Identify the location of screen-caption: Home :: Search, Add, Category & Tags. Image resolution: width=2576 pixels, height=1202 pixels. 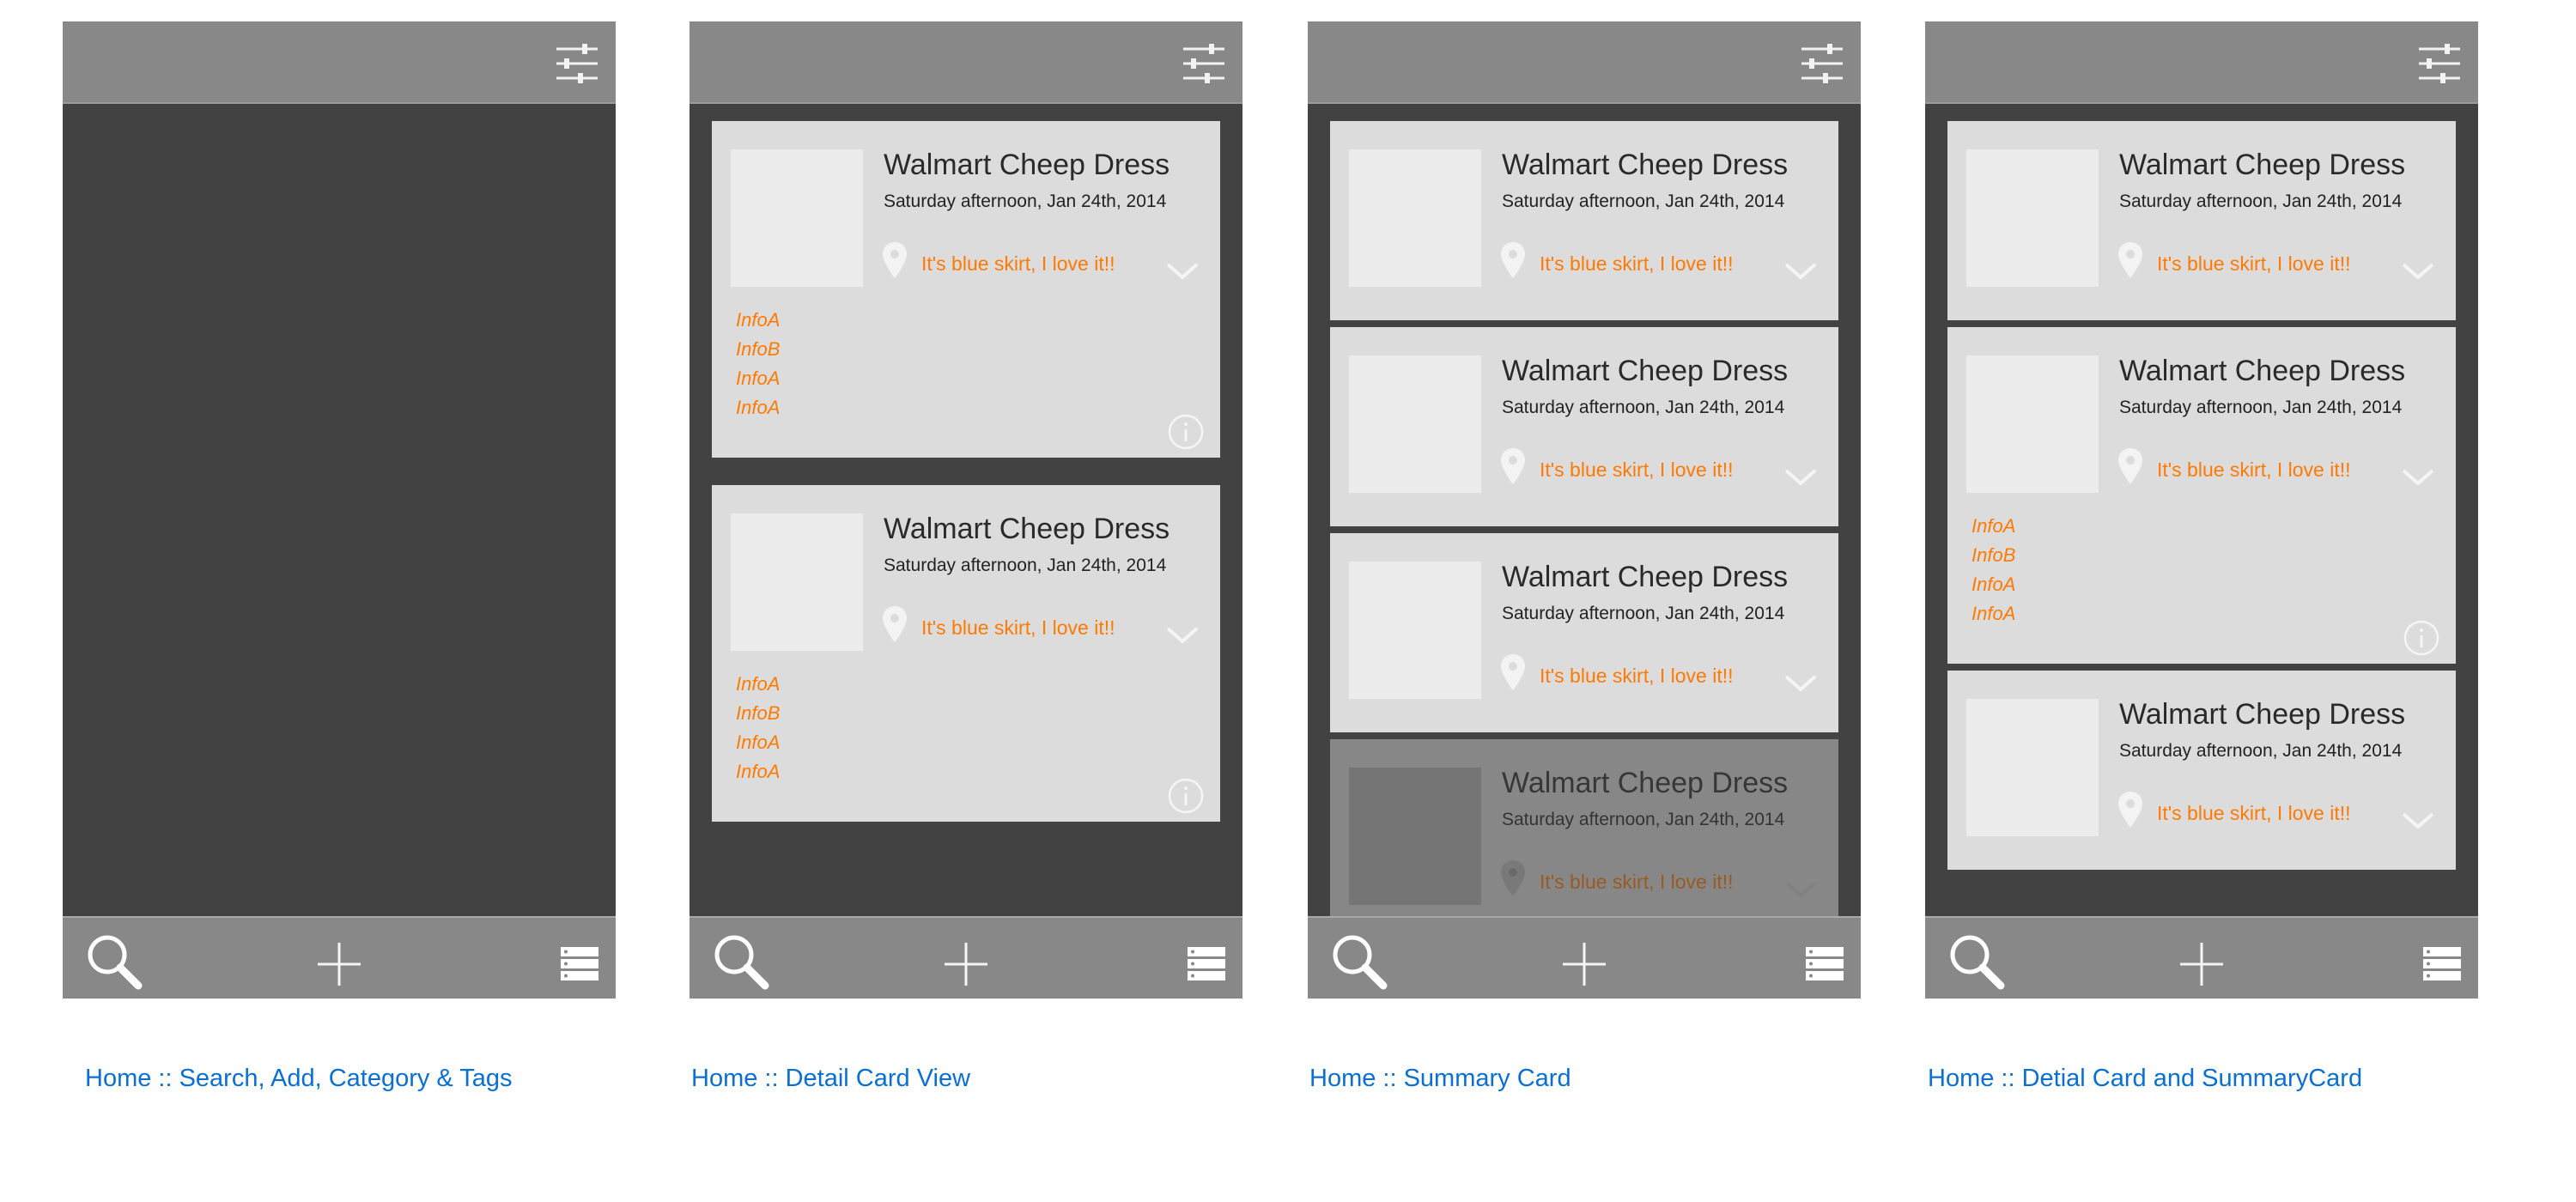
(299, 1078).